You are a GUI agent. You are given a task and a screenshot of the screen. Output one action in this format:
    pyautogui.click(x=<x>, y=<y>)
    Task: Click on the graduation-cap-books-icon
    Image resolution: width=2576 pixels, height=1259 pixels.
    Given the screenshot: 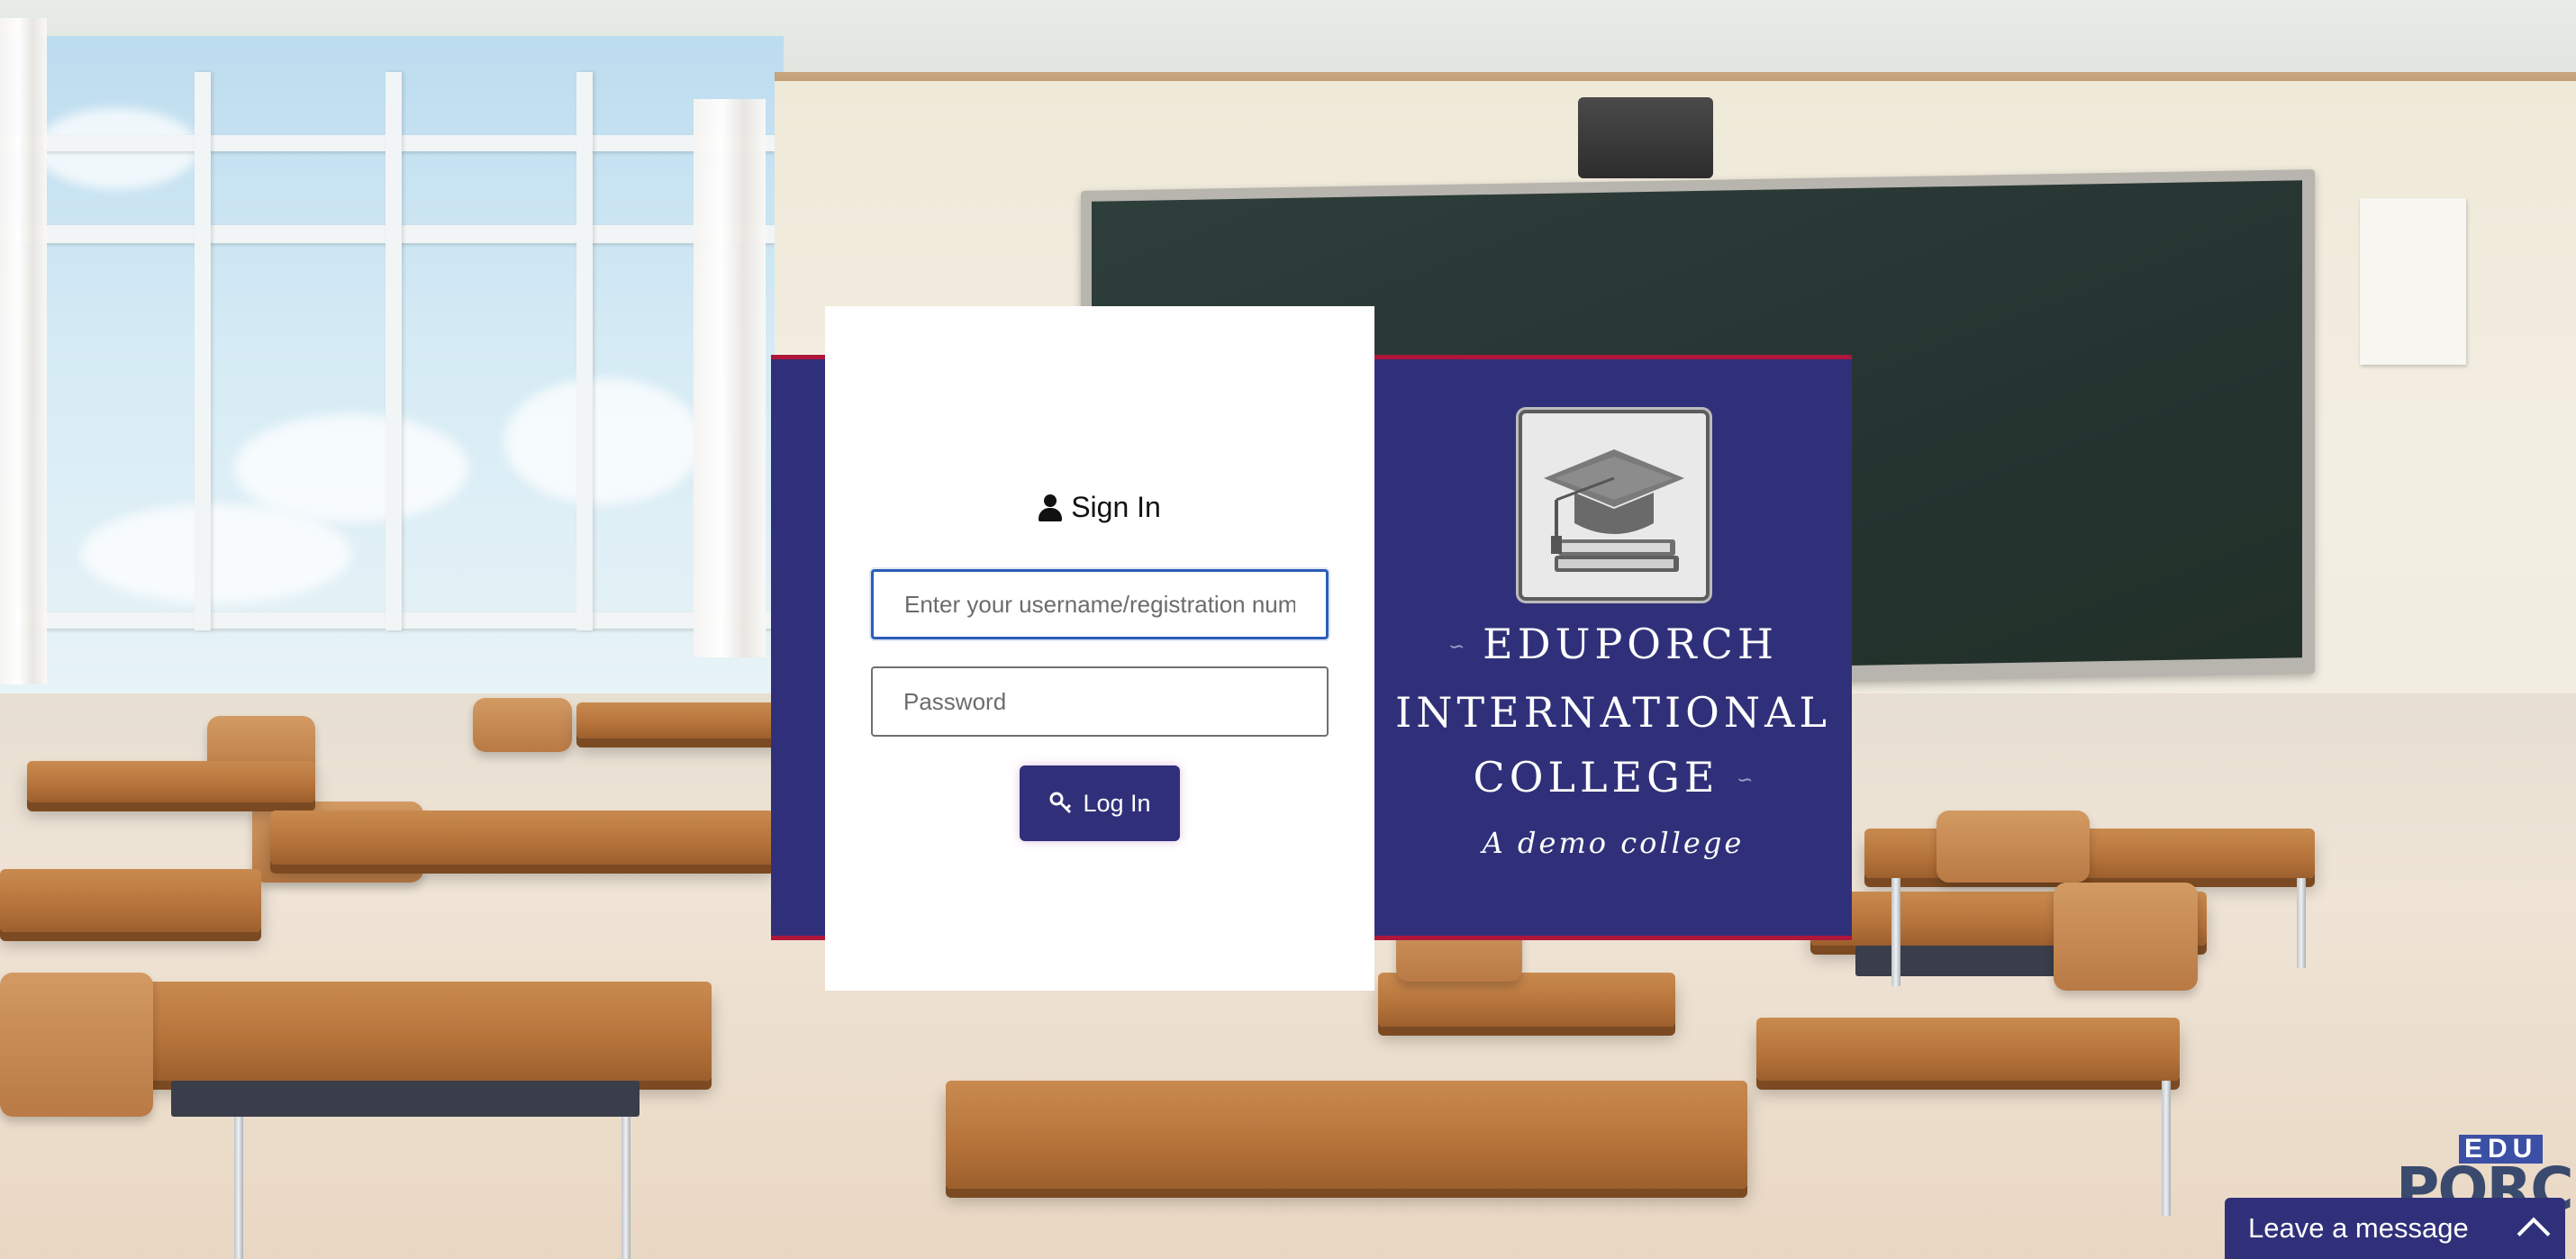 What is the action you would take?
    pyautogui.click(x=1614, y=506)
    